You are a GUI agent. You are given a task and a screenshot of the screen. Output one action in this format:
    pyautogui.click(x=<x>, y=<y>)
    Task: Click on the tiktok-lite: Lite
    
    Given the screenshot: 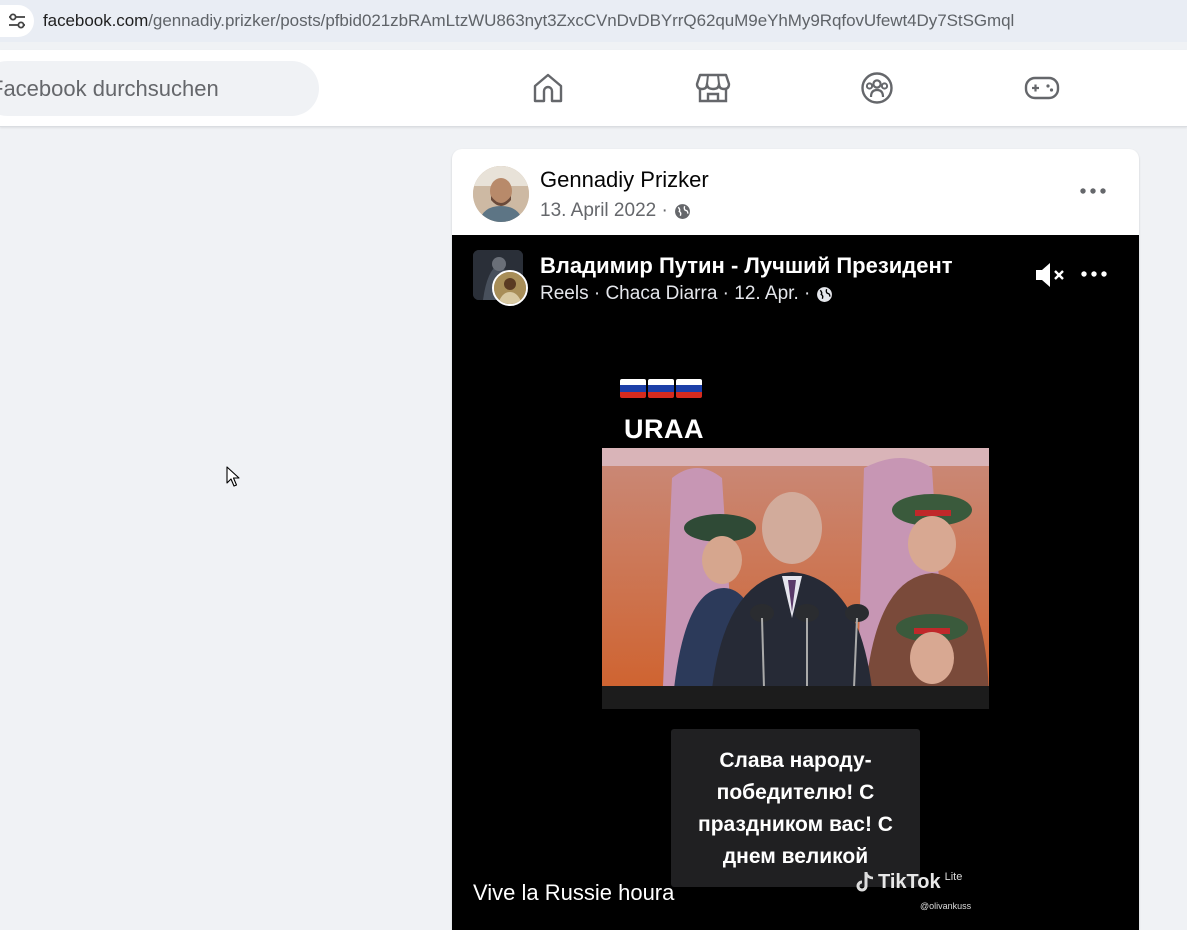 What is the action you would take?
    pyautogui.click(x=953, y=877)
    